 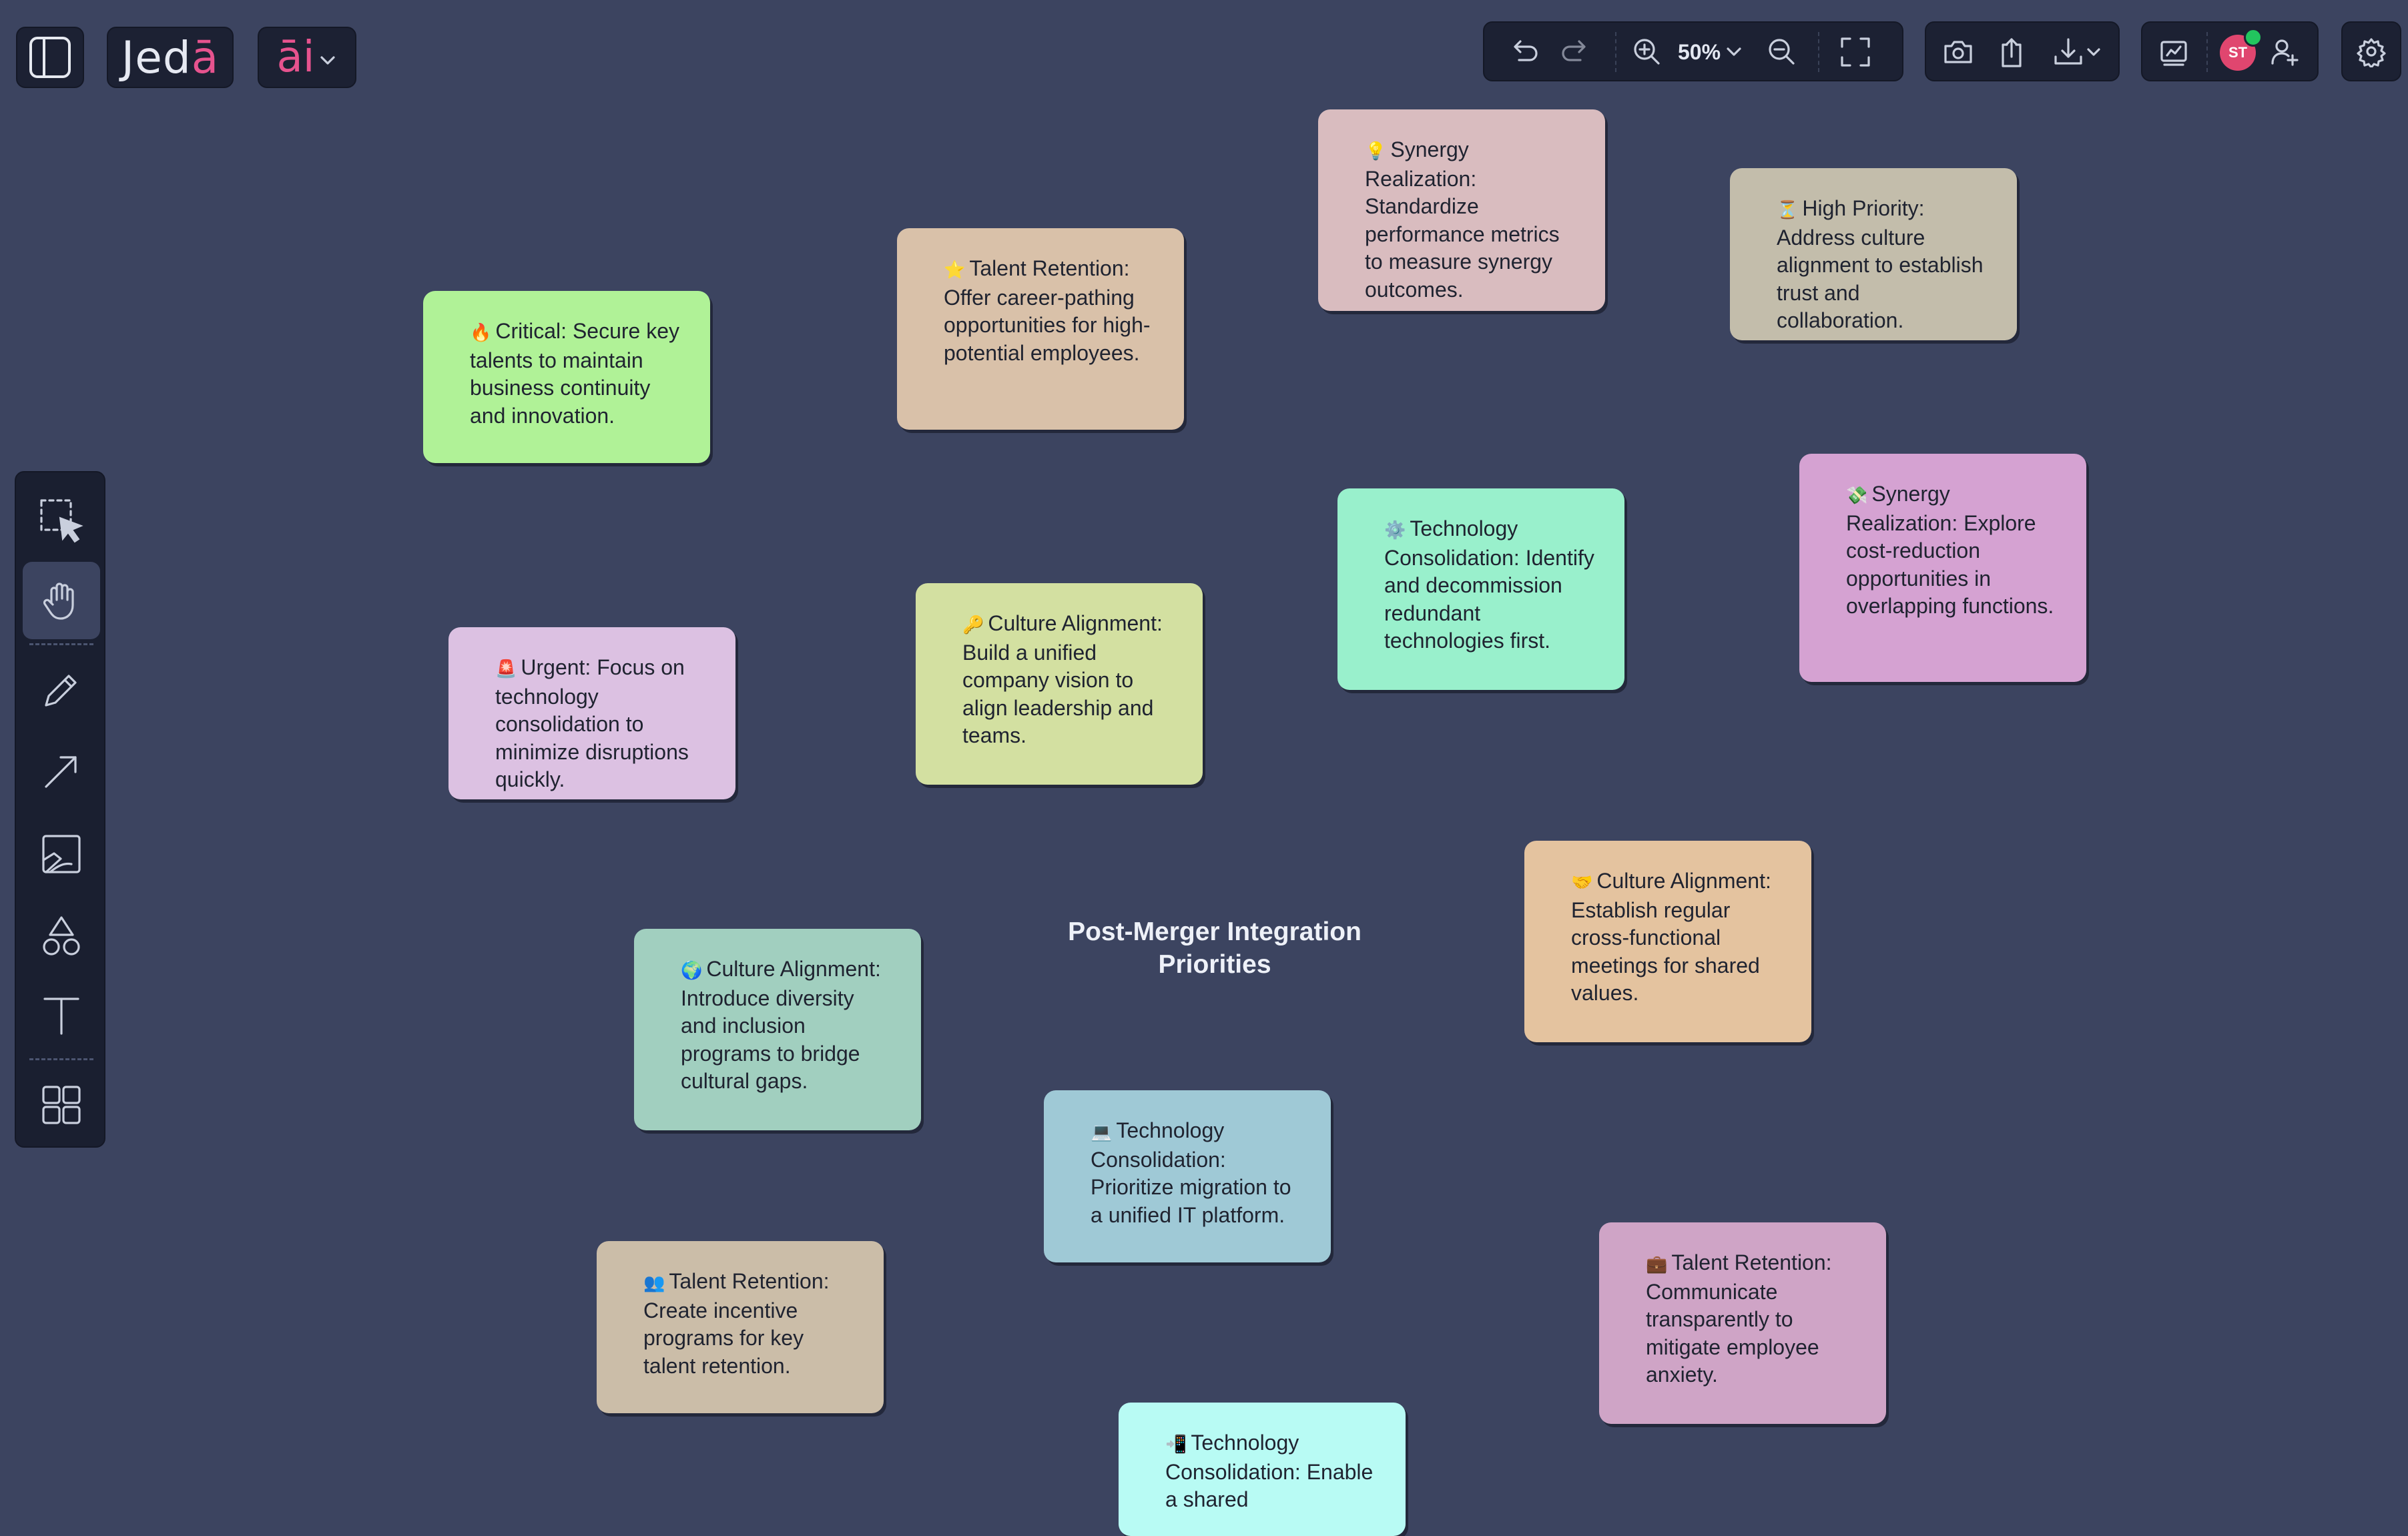 I want to click on shapes-tool, so click(x=61, y=936).